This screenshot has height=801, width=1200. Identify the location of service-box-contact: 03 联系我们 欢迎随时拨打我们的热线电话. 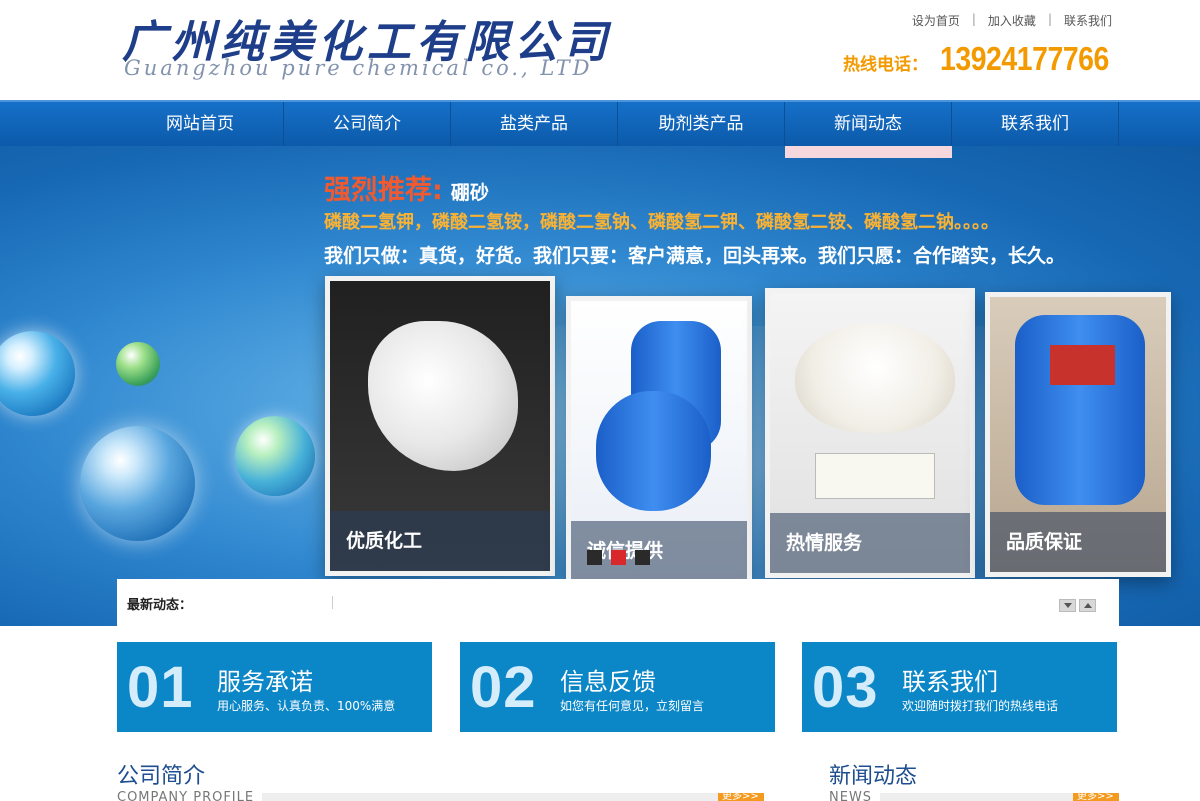
(959, 687).